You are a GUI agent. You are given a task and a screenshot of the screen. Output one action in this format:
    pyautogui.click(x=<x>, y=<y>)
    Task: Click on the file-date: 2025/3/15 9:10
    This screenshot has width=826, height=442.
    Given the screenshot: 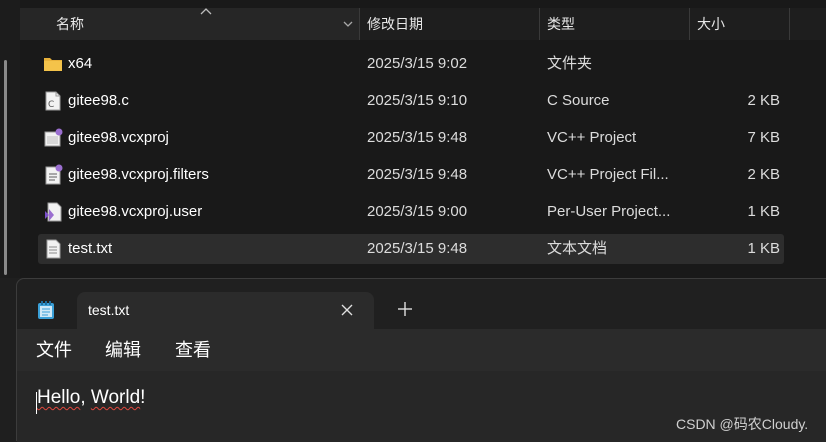 What is the action you would take?
    pyautogui.click(x=417, y=100)
    